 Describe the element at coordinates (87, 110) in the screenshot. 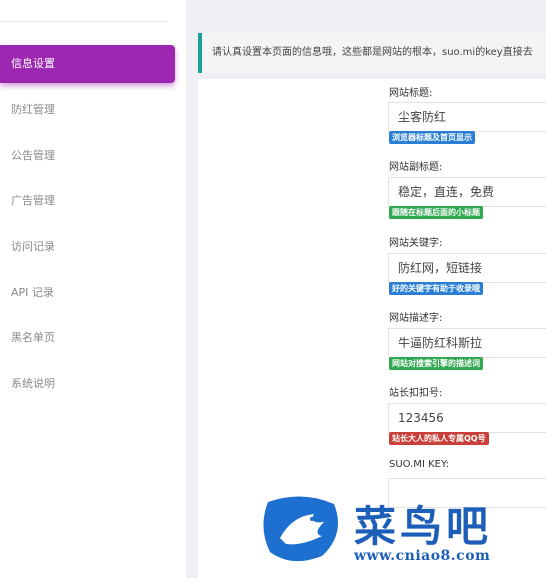

I see `sidebar-item-anti-red: 防红管理` at that location.